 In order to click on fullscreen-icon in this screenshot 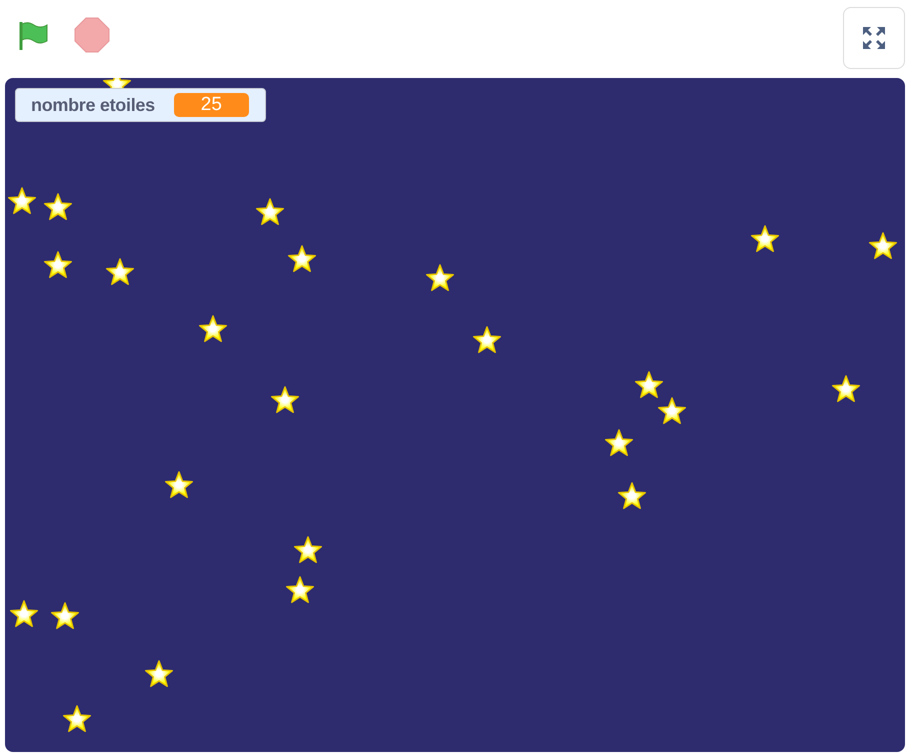, I will do `click(874, 38)`.